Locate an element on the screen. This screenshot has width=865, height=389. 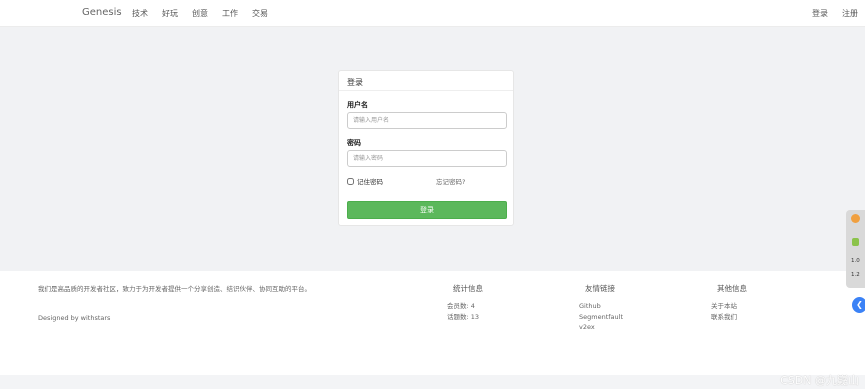
password-input is located at coordinates (427, 158).